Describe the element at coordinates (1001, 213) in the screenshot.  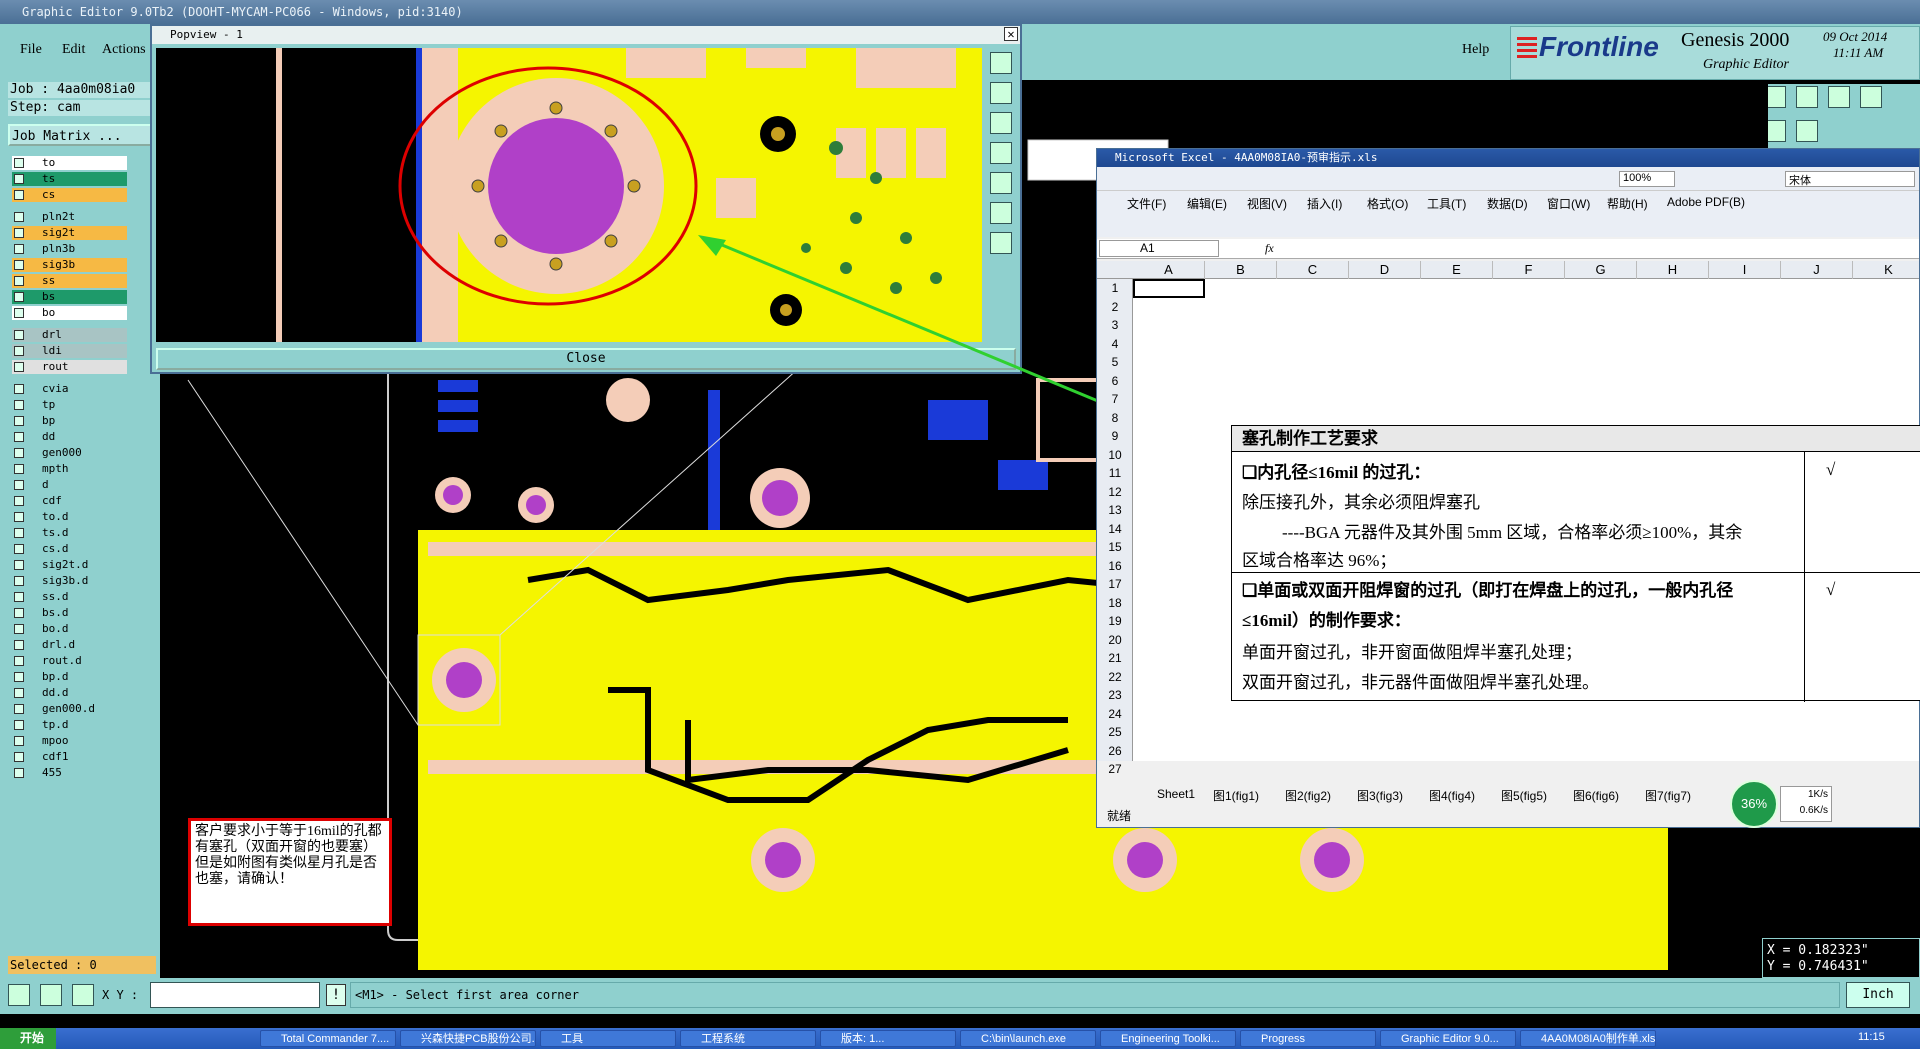
I see `popview-fit-icon` at that location.